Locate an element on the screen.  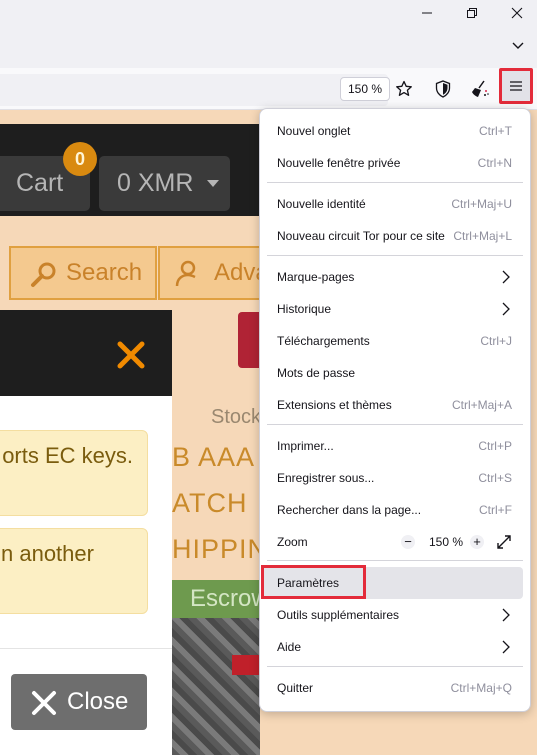
menu-item-find-in-page: Rechercher dans la page... Ctrl+F is located at coordinates (391, 510).